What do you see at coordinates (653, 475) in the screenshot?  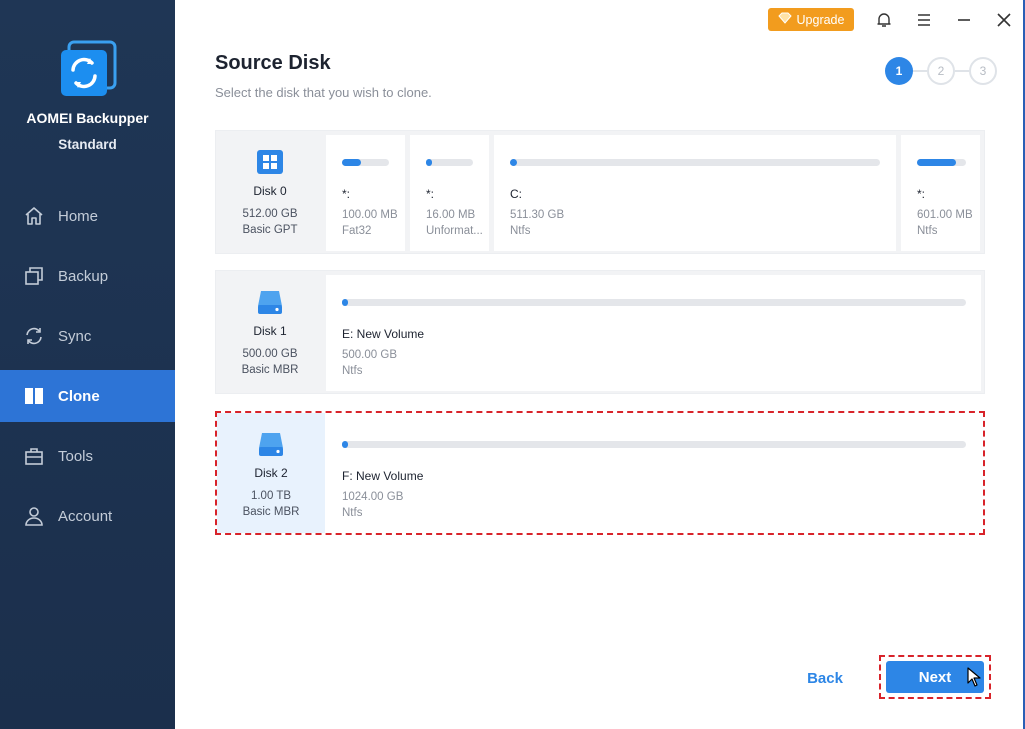 I see `partition-item: F: New Volume 1024.00 GB Ntfs` at bounding box center [653, 475].